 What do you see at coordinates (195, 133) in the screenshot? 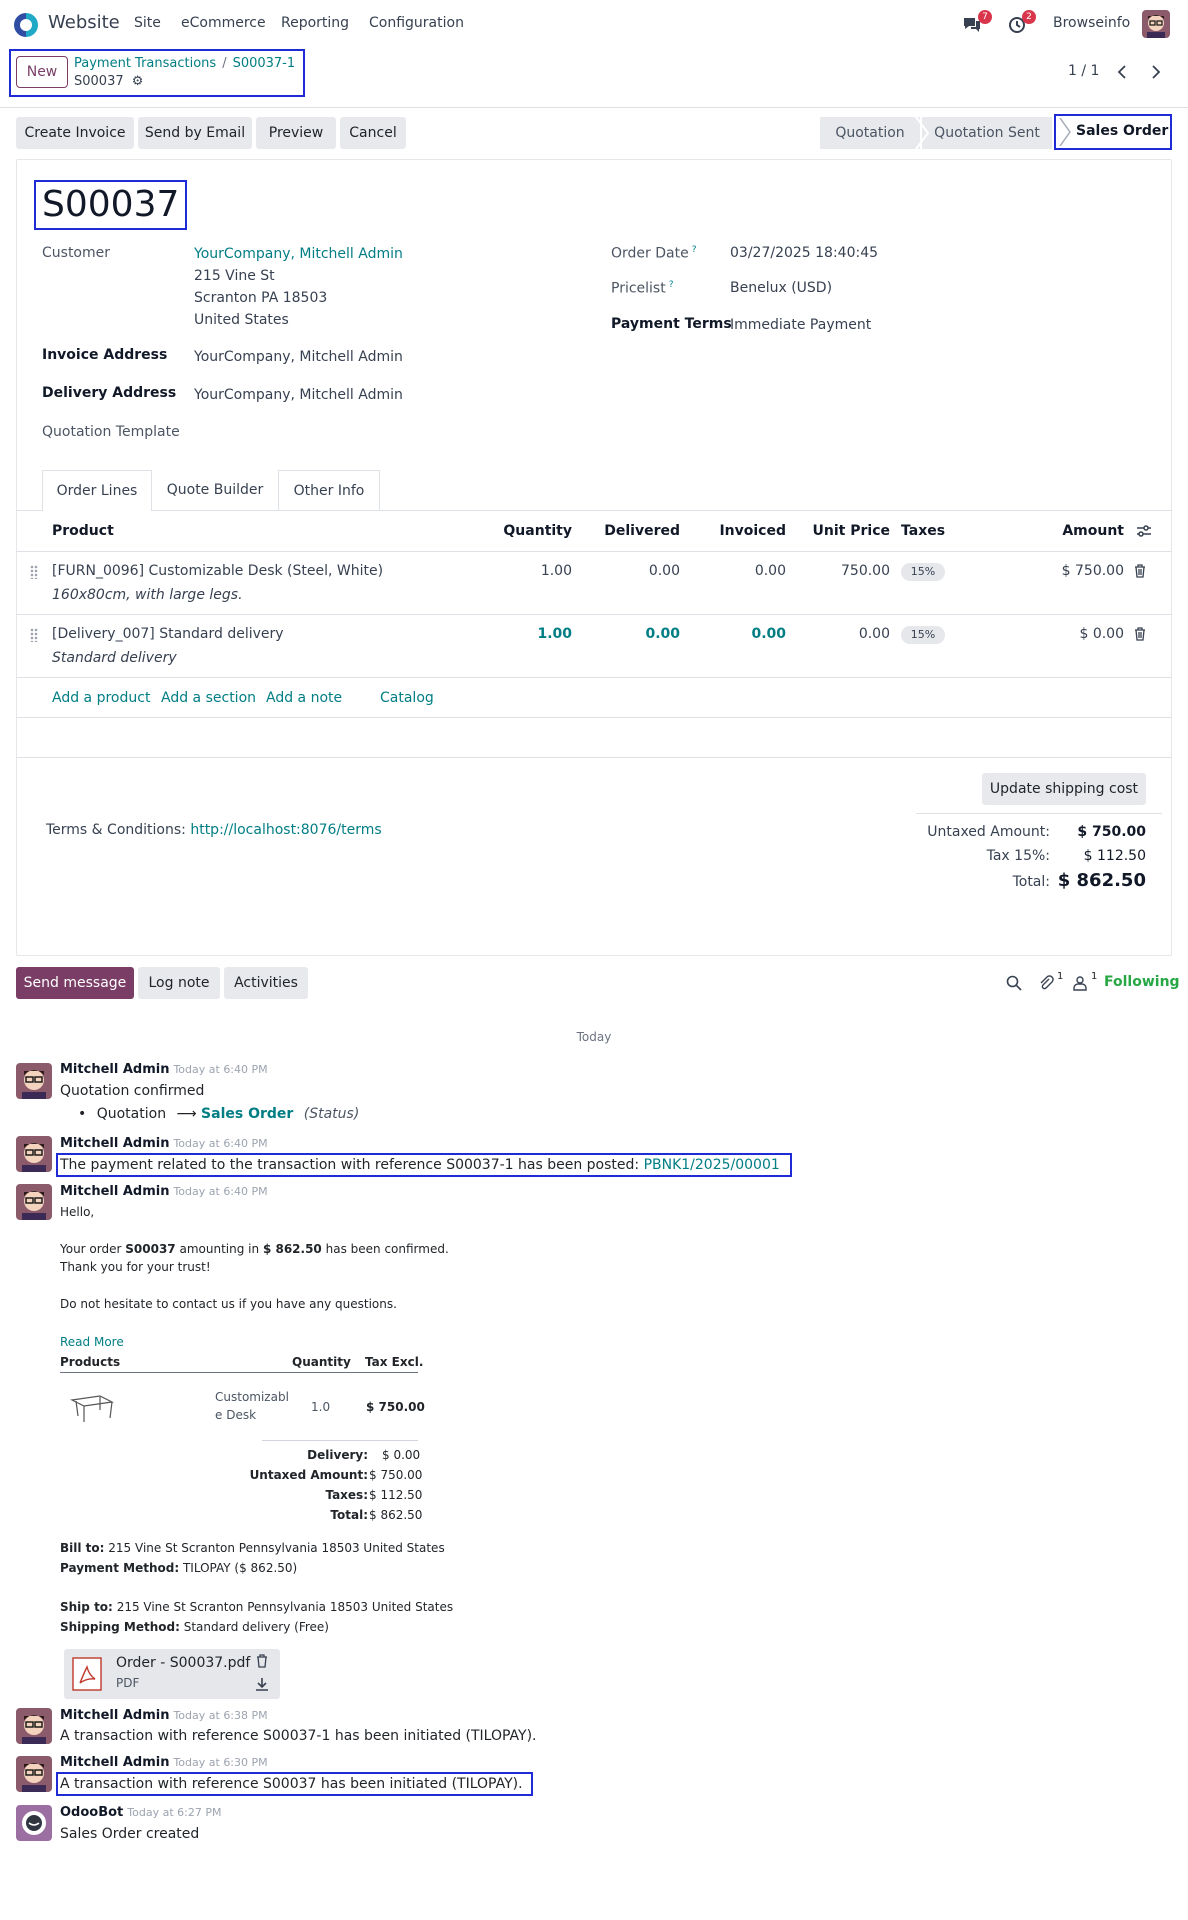
I see `send-by-email-button: Send by Email` at bounding box center [195, 133].